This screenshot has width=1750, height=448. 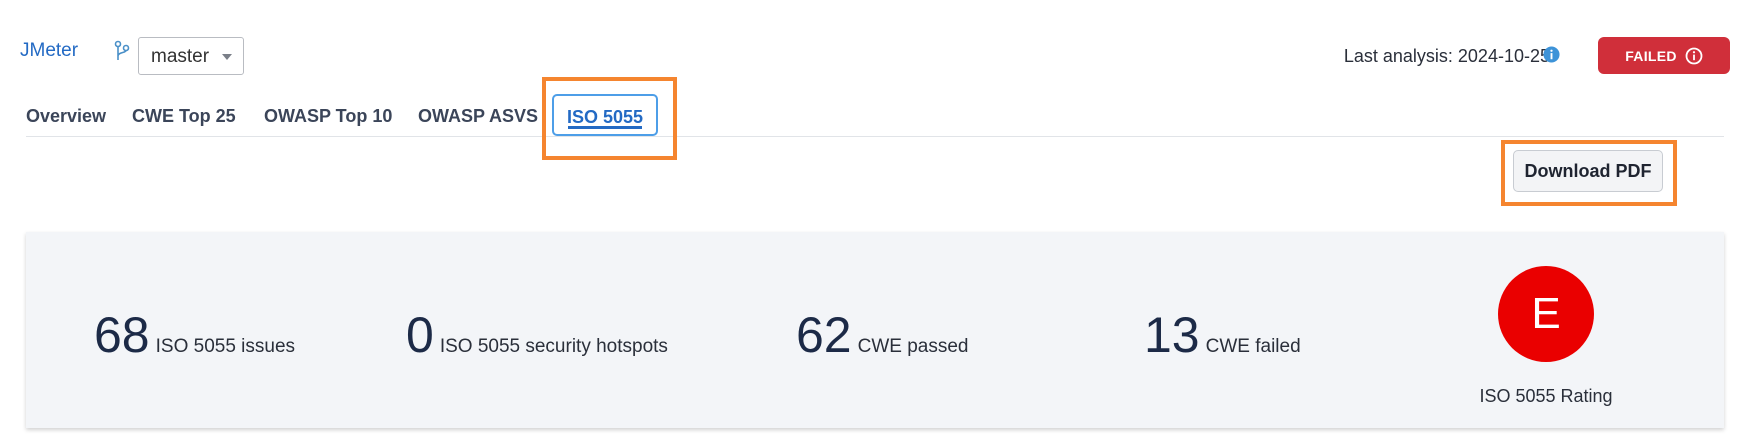 I want to click on metric-cwe-failed-label: CWE failed, so click(x=1253, y=346).